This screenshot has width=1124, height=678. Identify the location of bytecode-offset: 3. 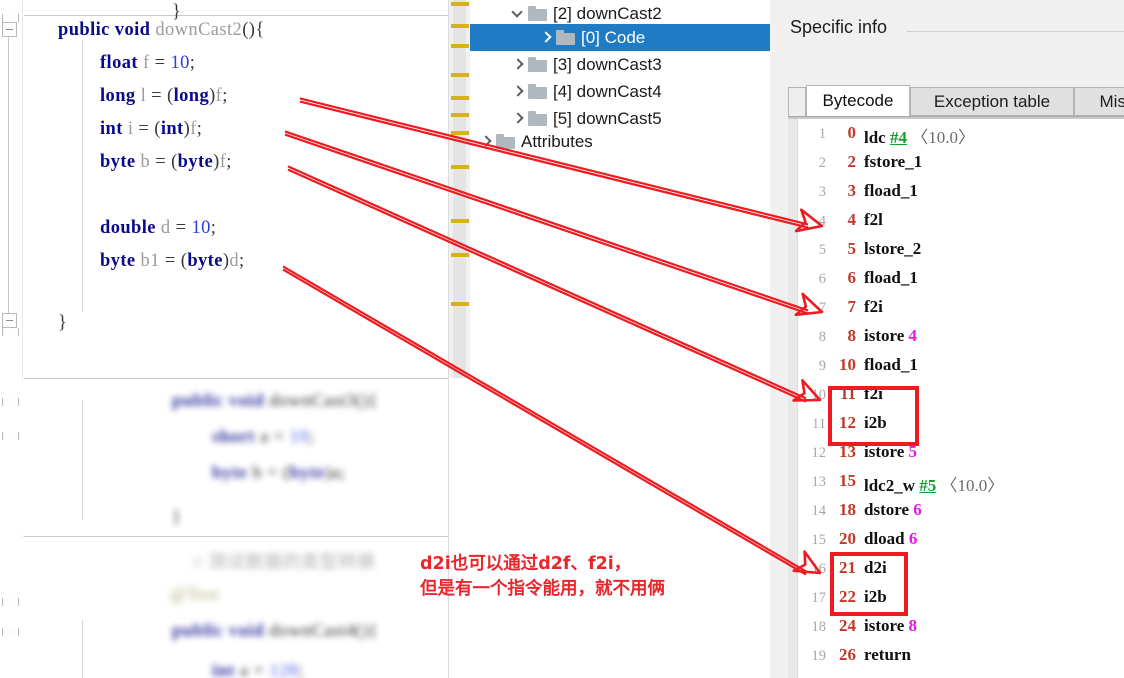
(852, 190).